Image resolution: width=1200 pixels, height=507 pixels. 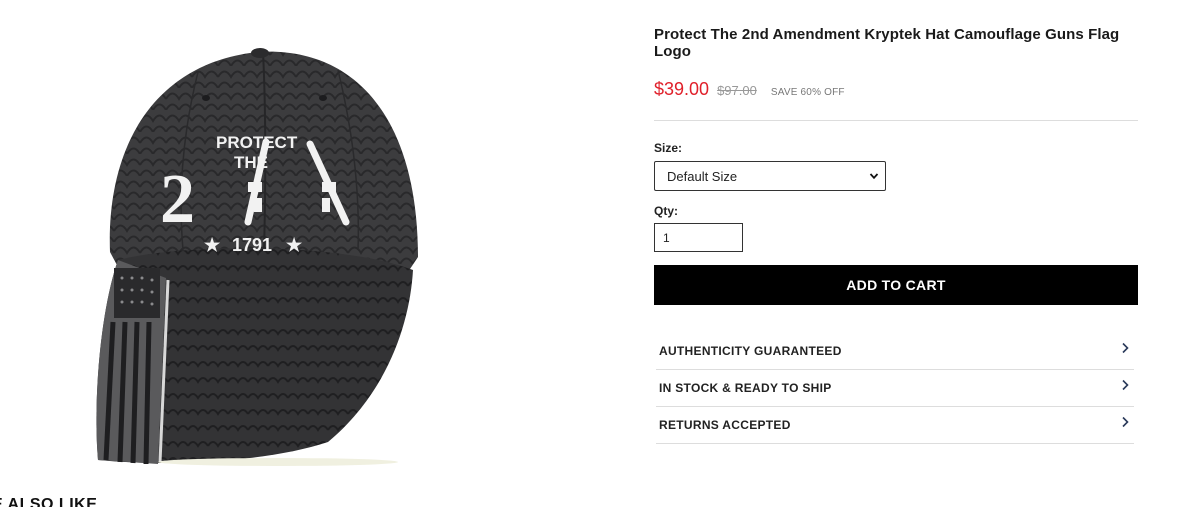 What do you see at coordinates (49, 501) in the screenshot?
I see `related-heading: E ALSO LIKE` at bounding box center [49, 501].